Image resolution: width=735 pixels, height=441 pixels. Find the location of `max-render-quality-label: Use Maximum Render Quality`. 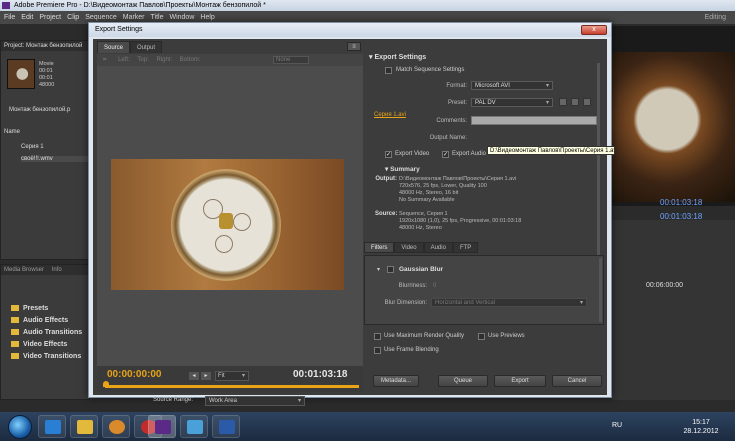

max-render-quality-label: Use Maximum Render Quality is located at coordinates (424, 336).